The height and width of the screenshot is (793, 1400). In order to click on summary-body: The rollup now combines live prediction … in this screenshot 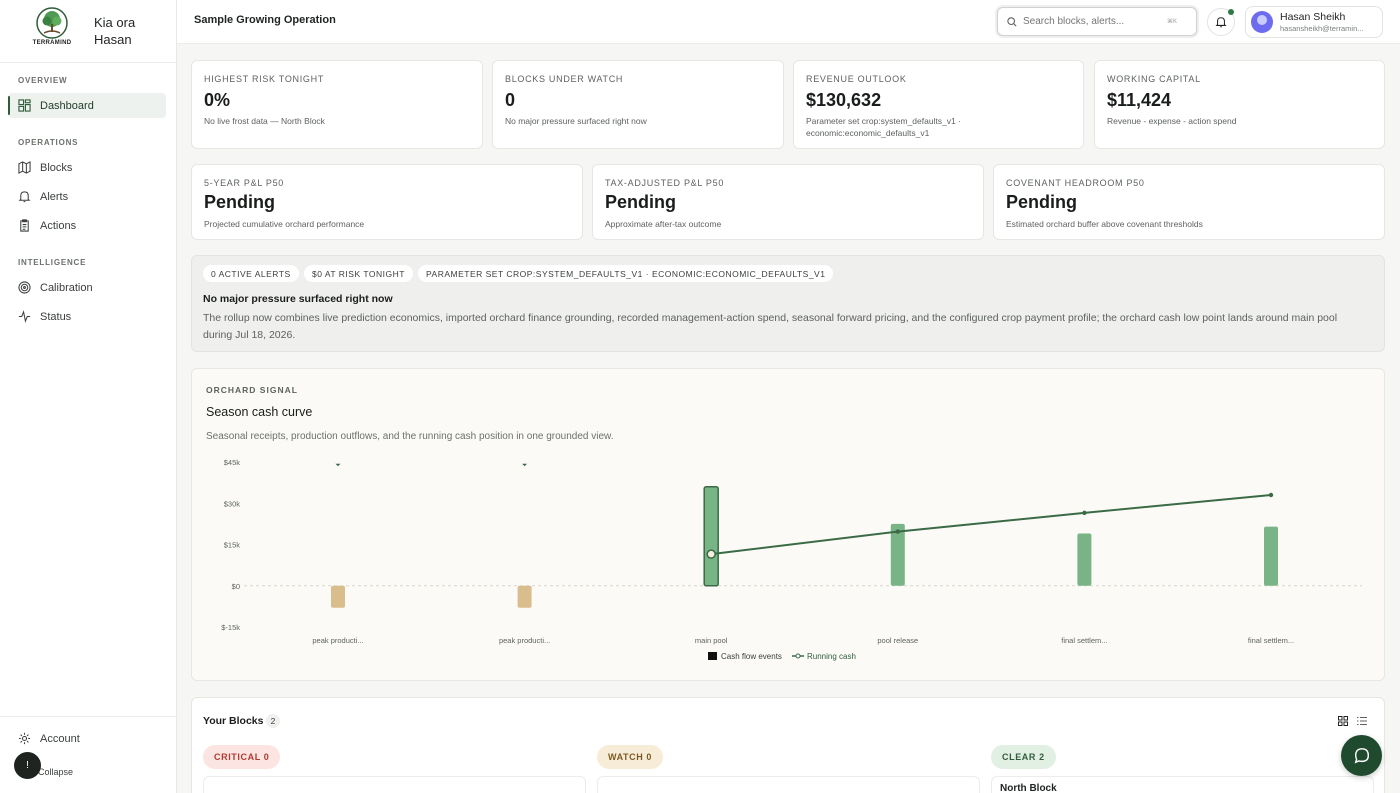, I will do `click(770, 326)`.